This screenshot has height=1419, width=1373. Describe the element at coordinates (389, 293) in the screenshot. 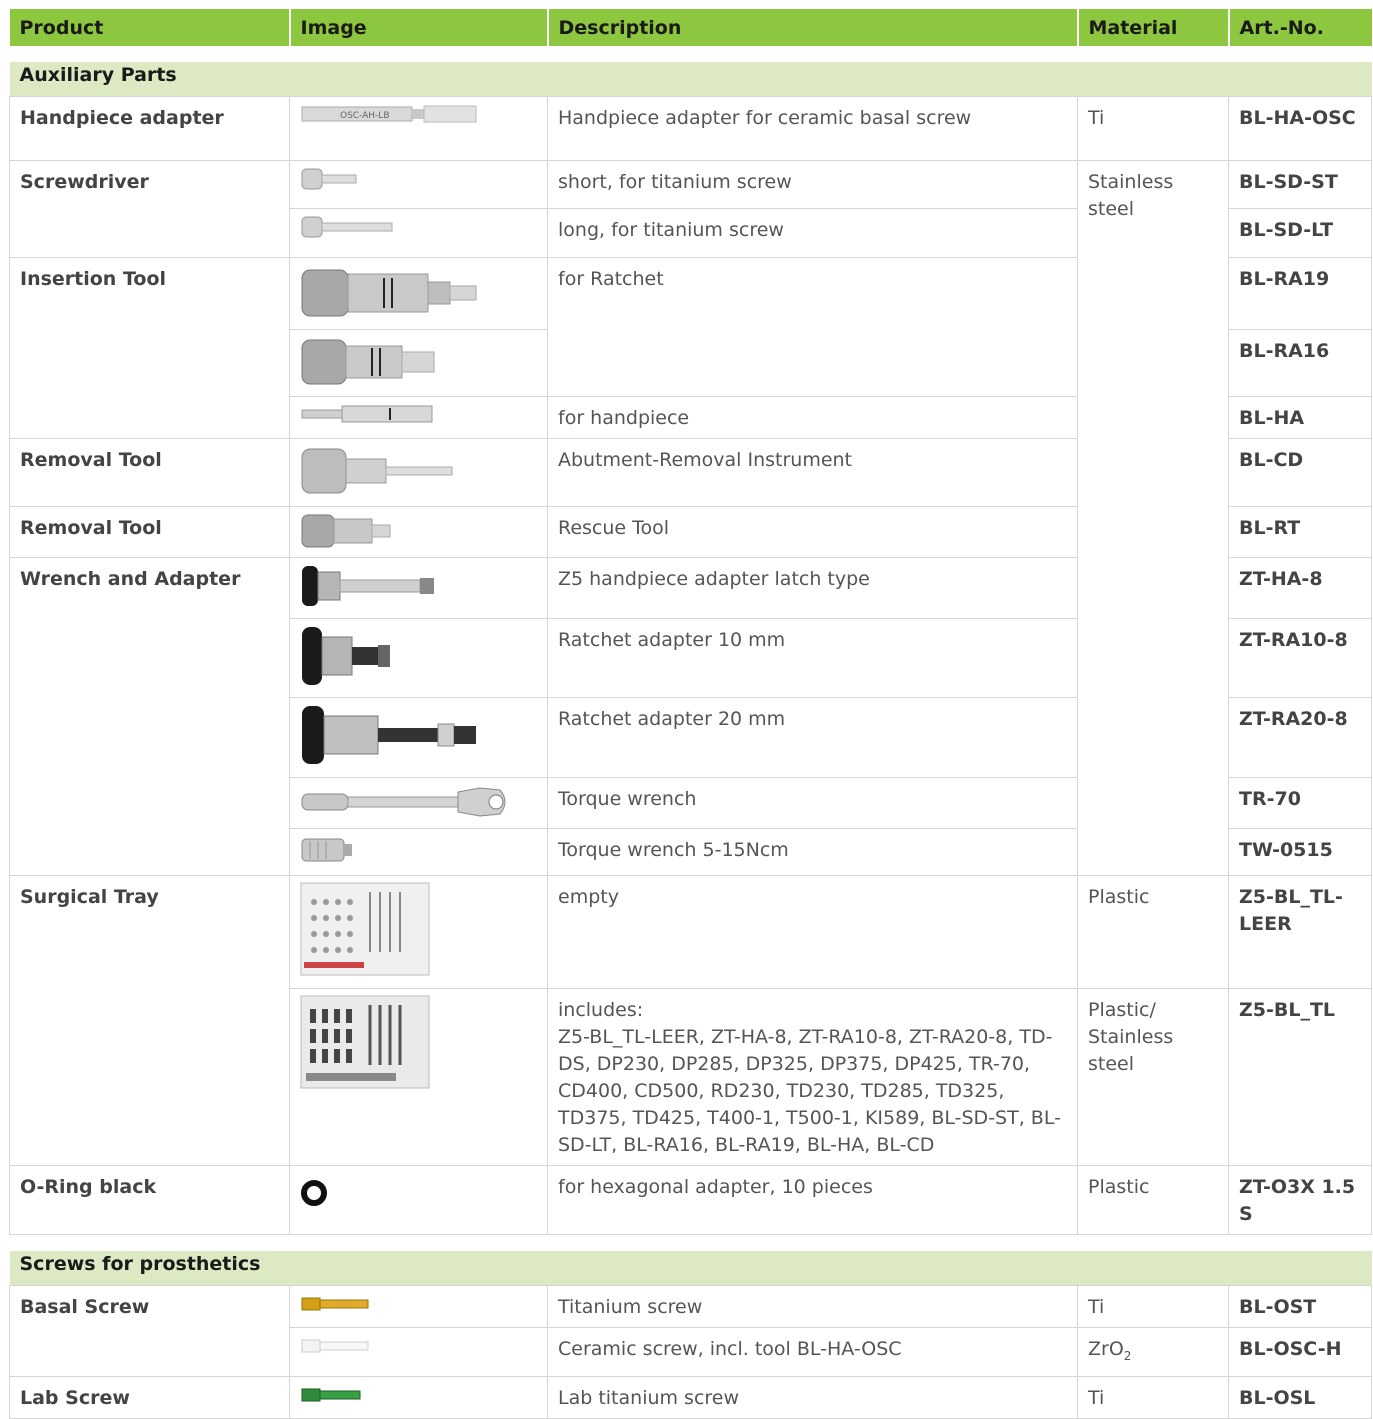

I see `insertion-tool-ra19-icon` at that location.